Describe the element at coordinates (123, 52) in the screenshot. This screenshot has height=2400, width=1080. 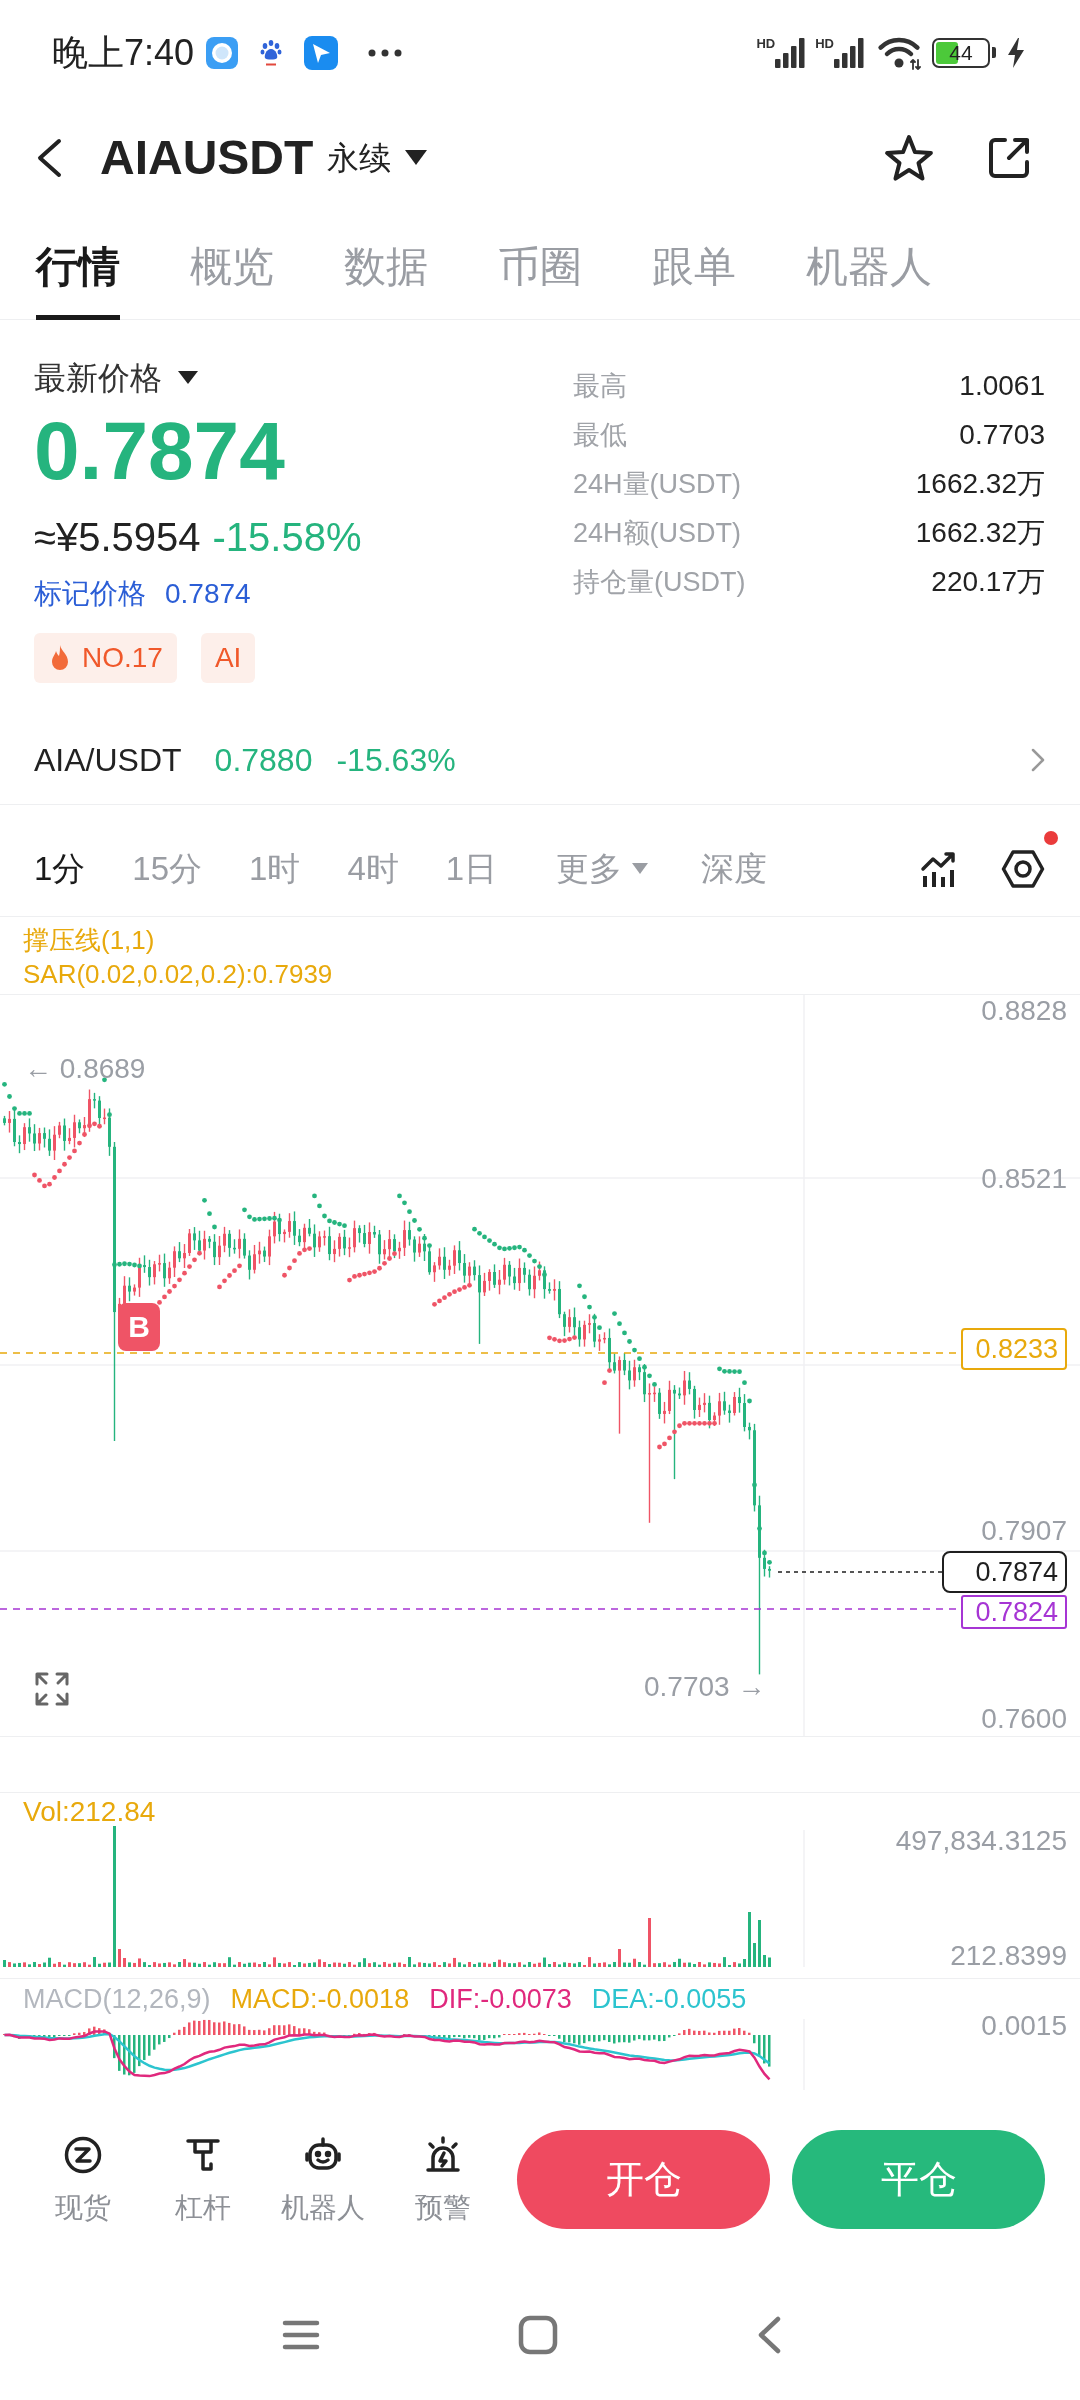
I see `status-time: 晚上7:40` at that location.